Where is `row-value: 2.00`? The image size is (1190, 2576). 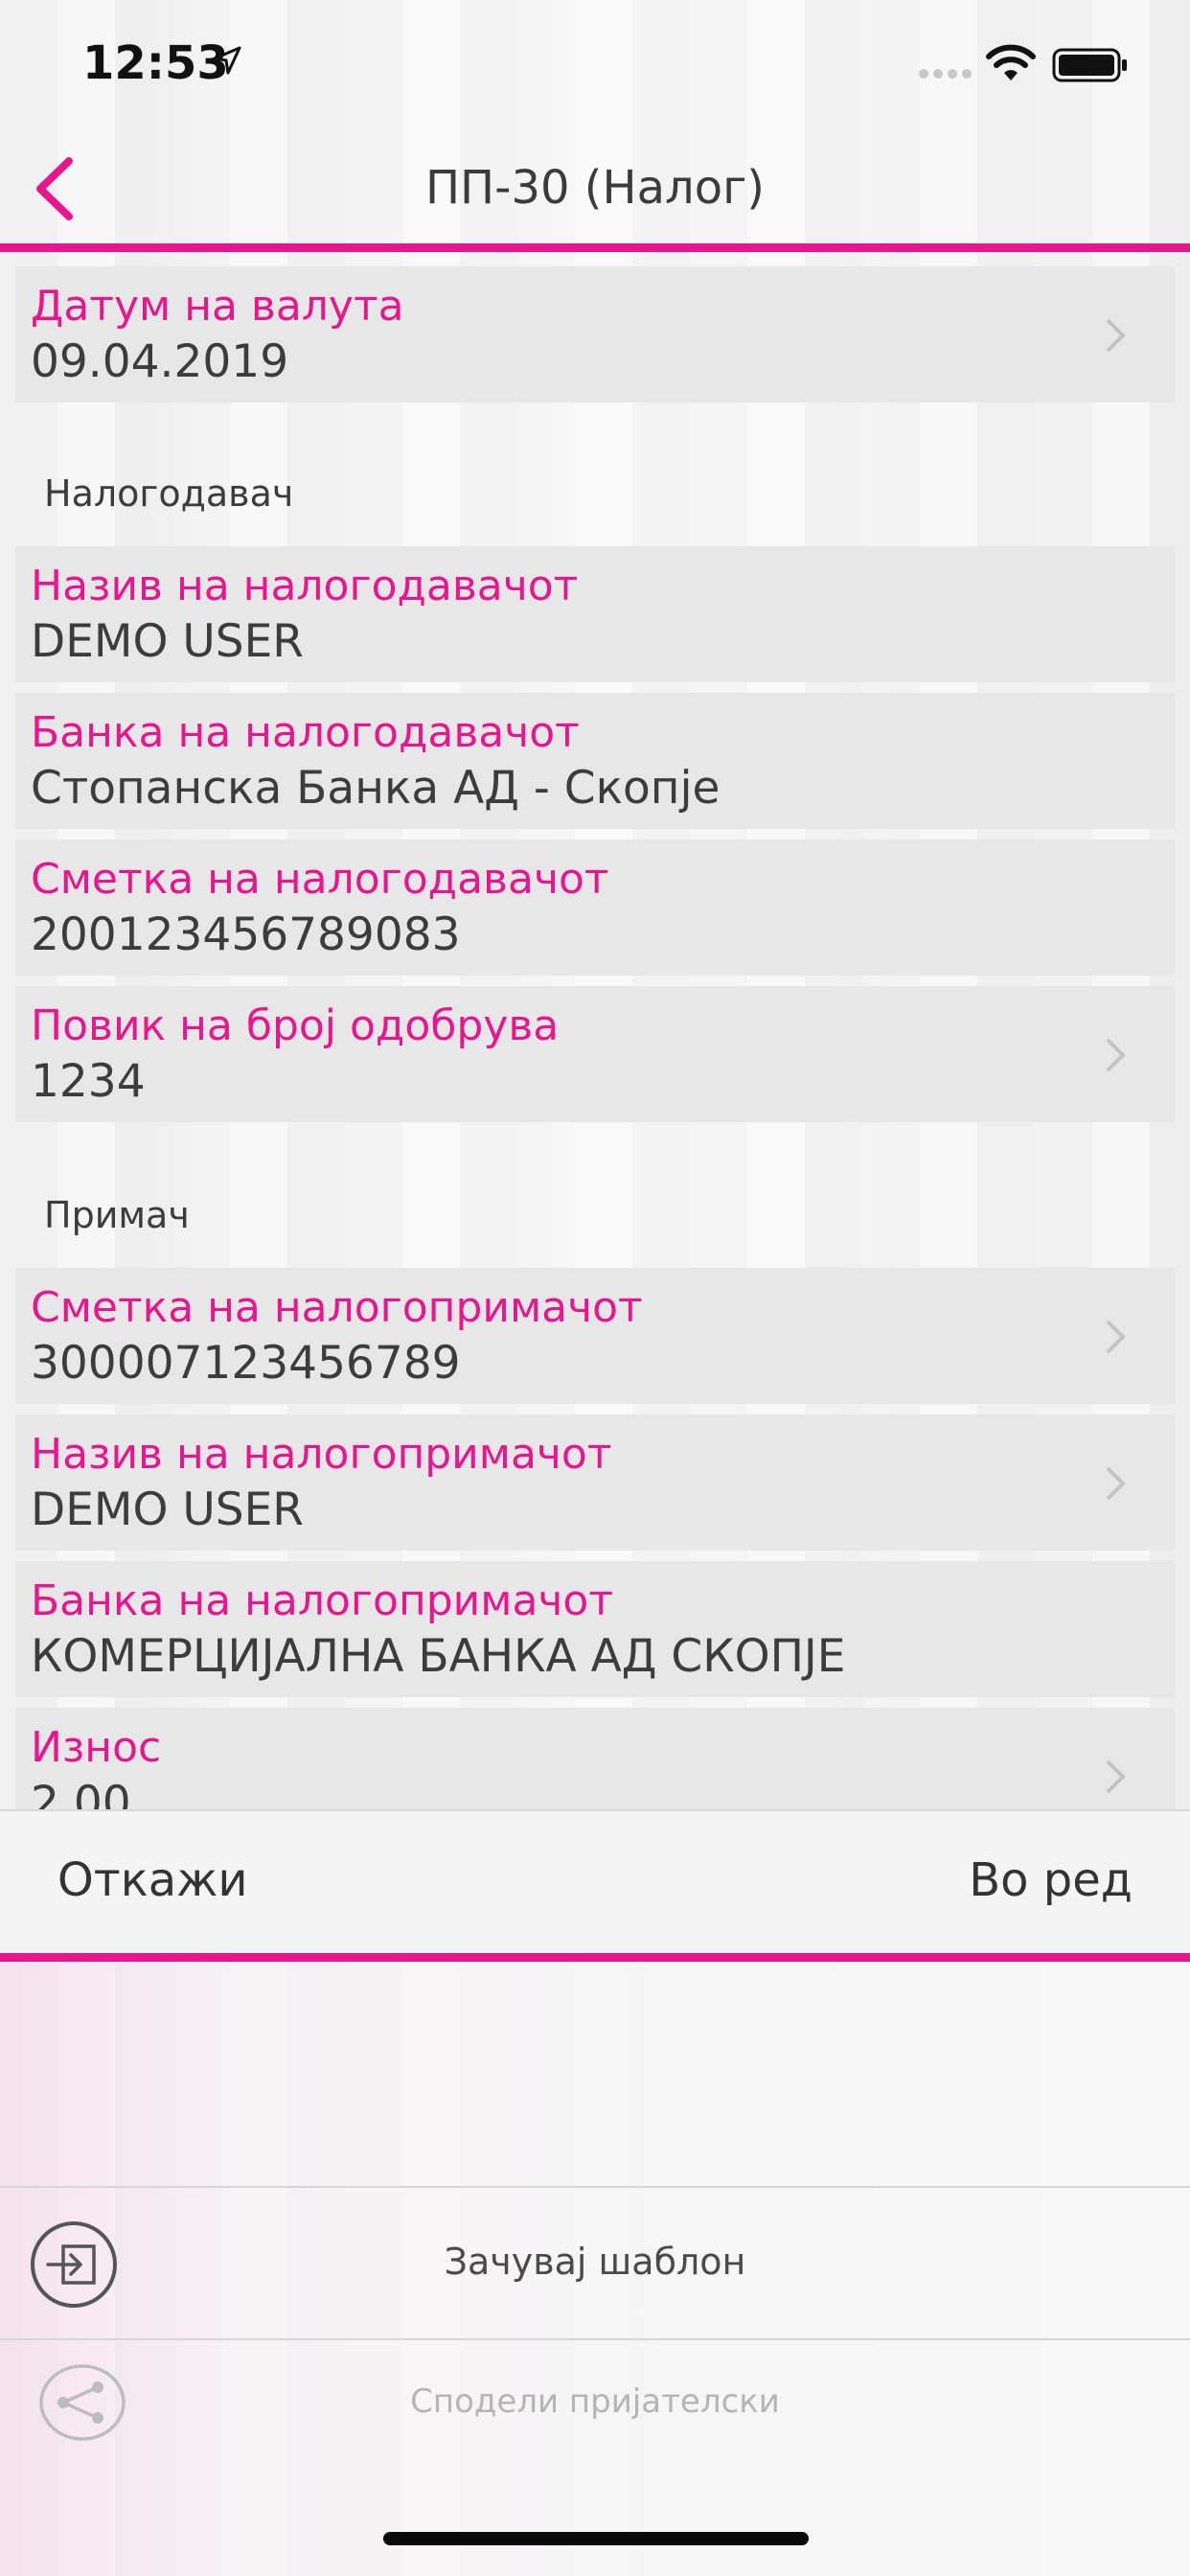 row-value: 2.00 is located at coordinates (81, 1793).